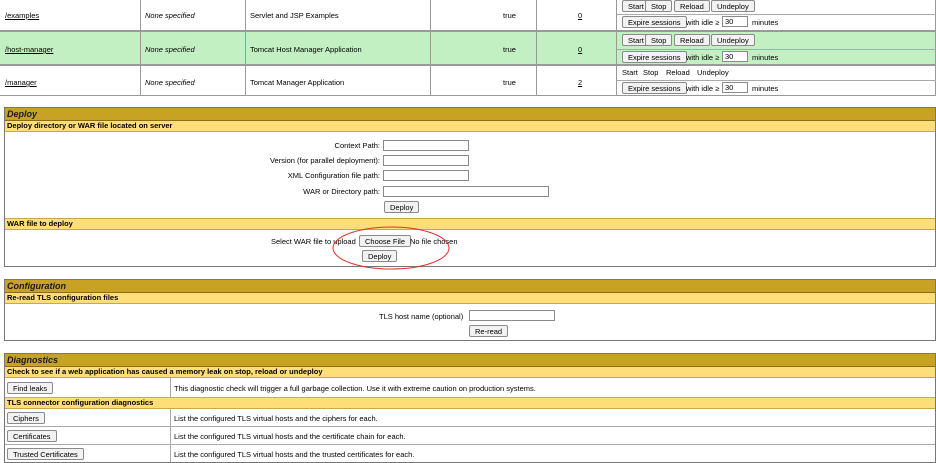 The width and height of the screenshot is (936, 463). I want to click on certificates-button: Certificates, so click(32, 436).